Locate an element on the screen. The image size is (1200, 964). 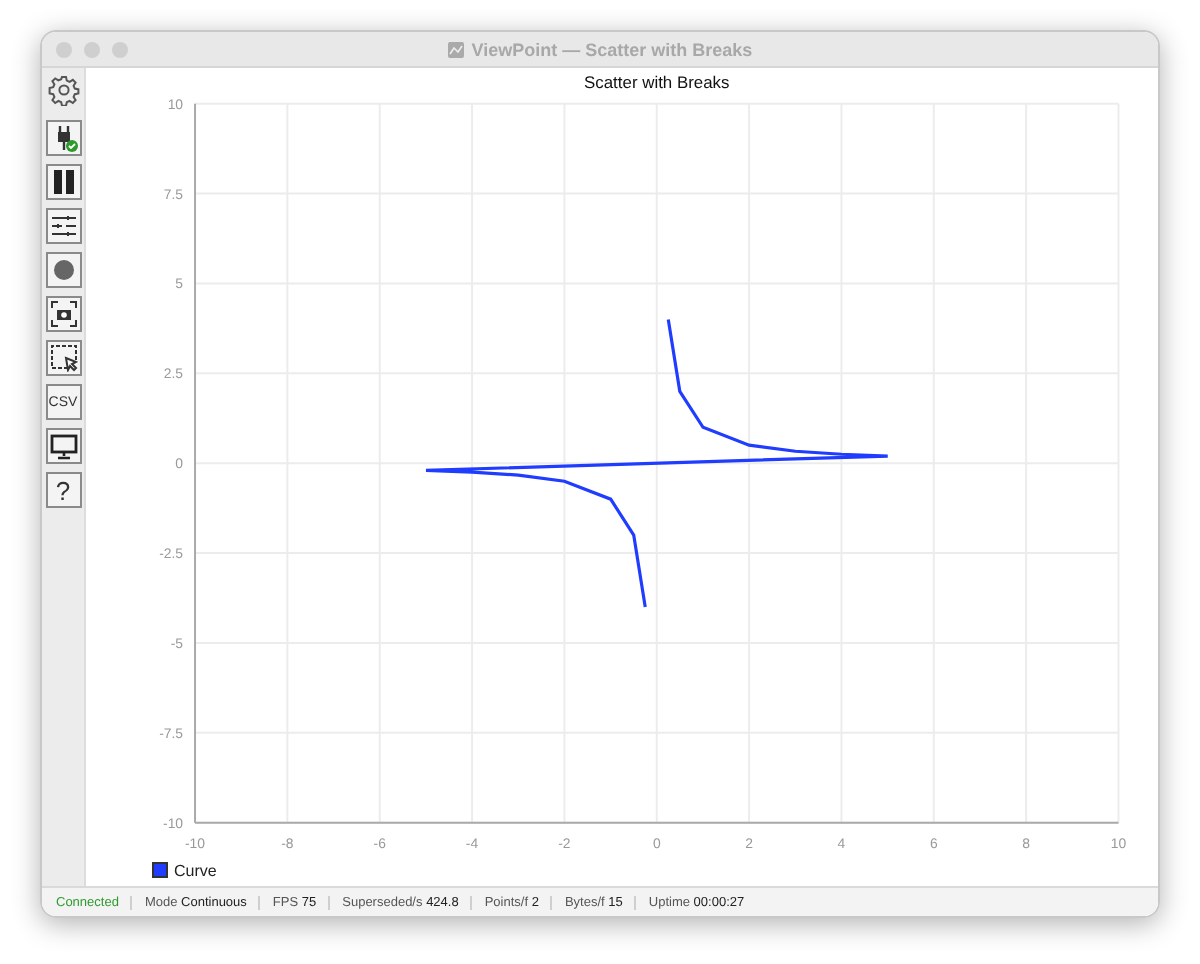
camera-button is located at coordinates (63, 314).